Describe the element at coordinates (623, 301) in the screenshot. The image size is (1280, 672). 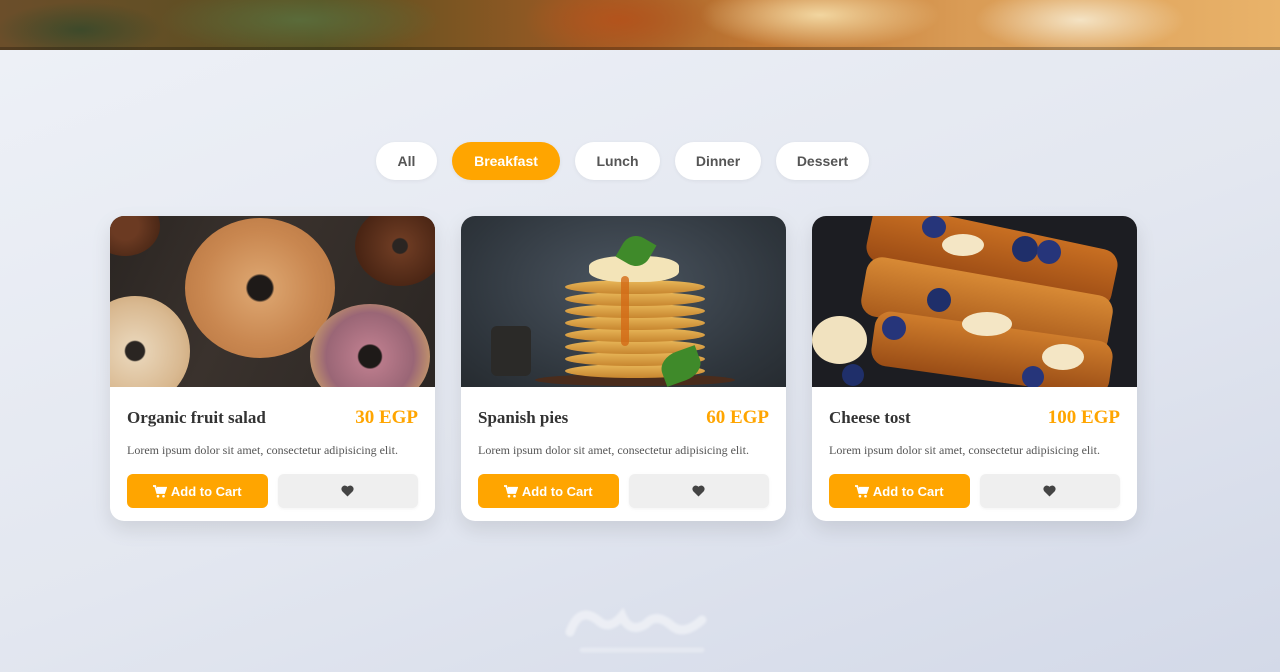
I see `card-image-pancakes` at that location.